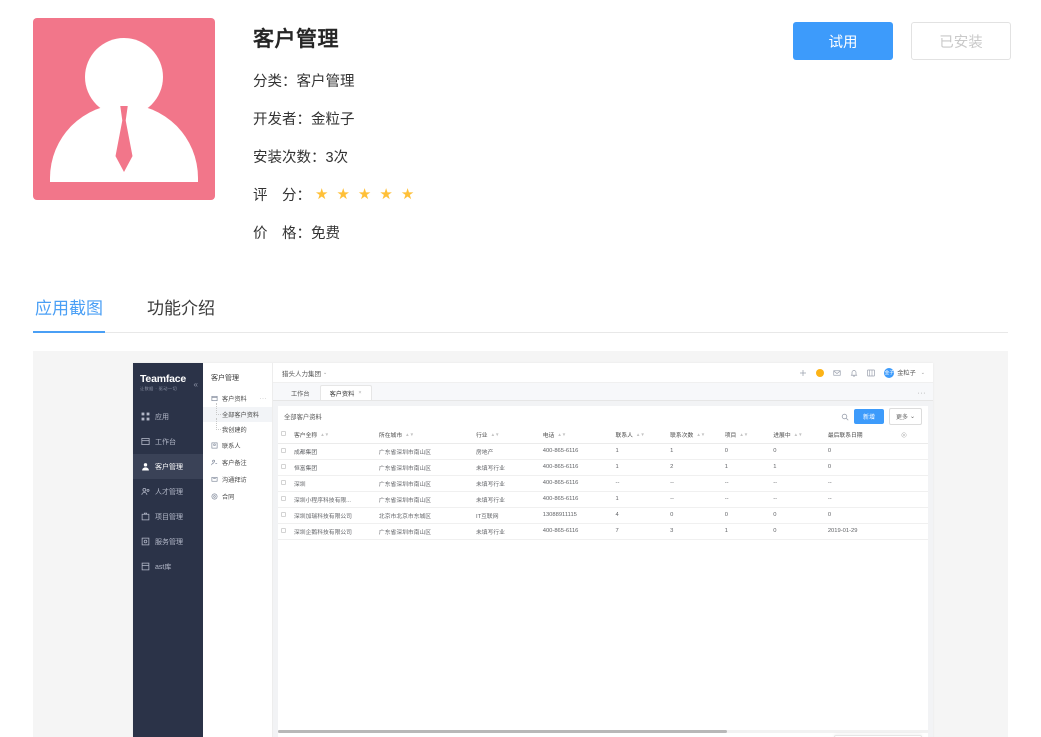 The height and width of the screenshot is (737, 1041). I want to click on meta-label-installs: 安装次数：, so click(289, 158).